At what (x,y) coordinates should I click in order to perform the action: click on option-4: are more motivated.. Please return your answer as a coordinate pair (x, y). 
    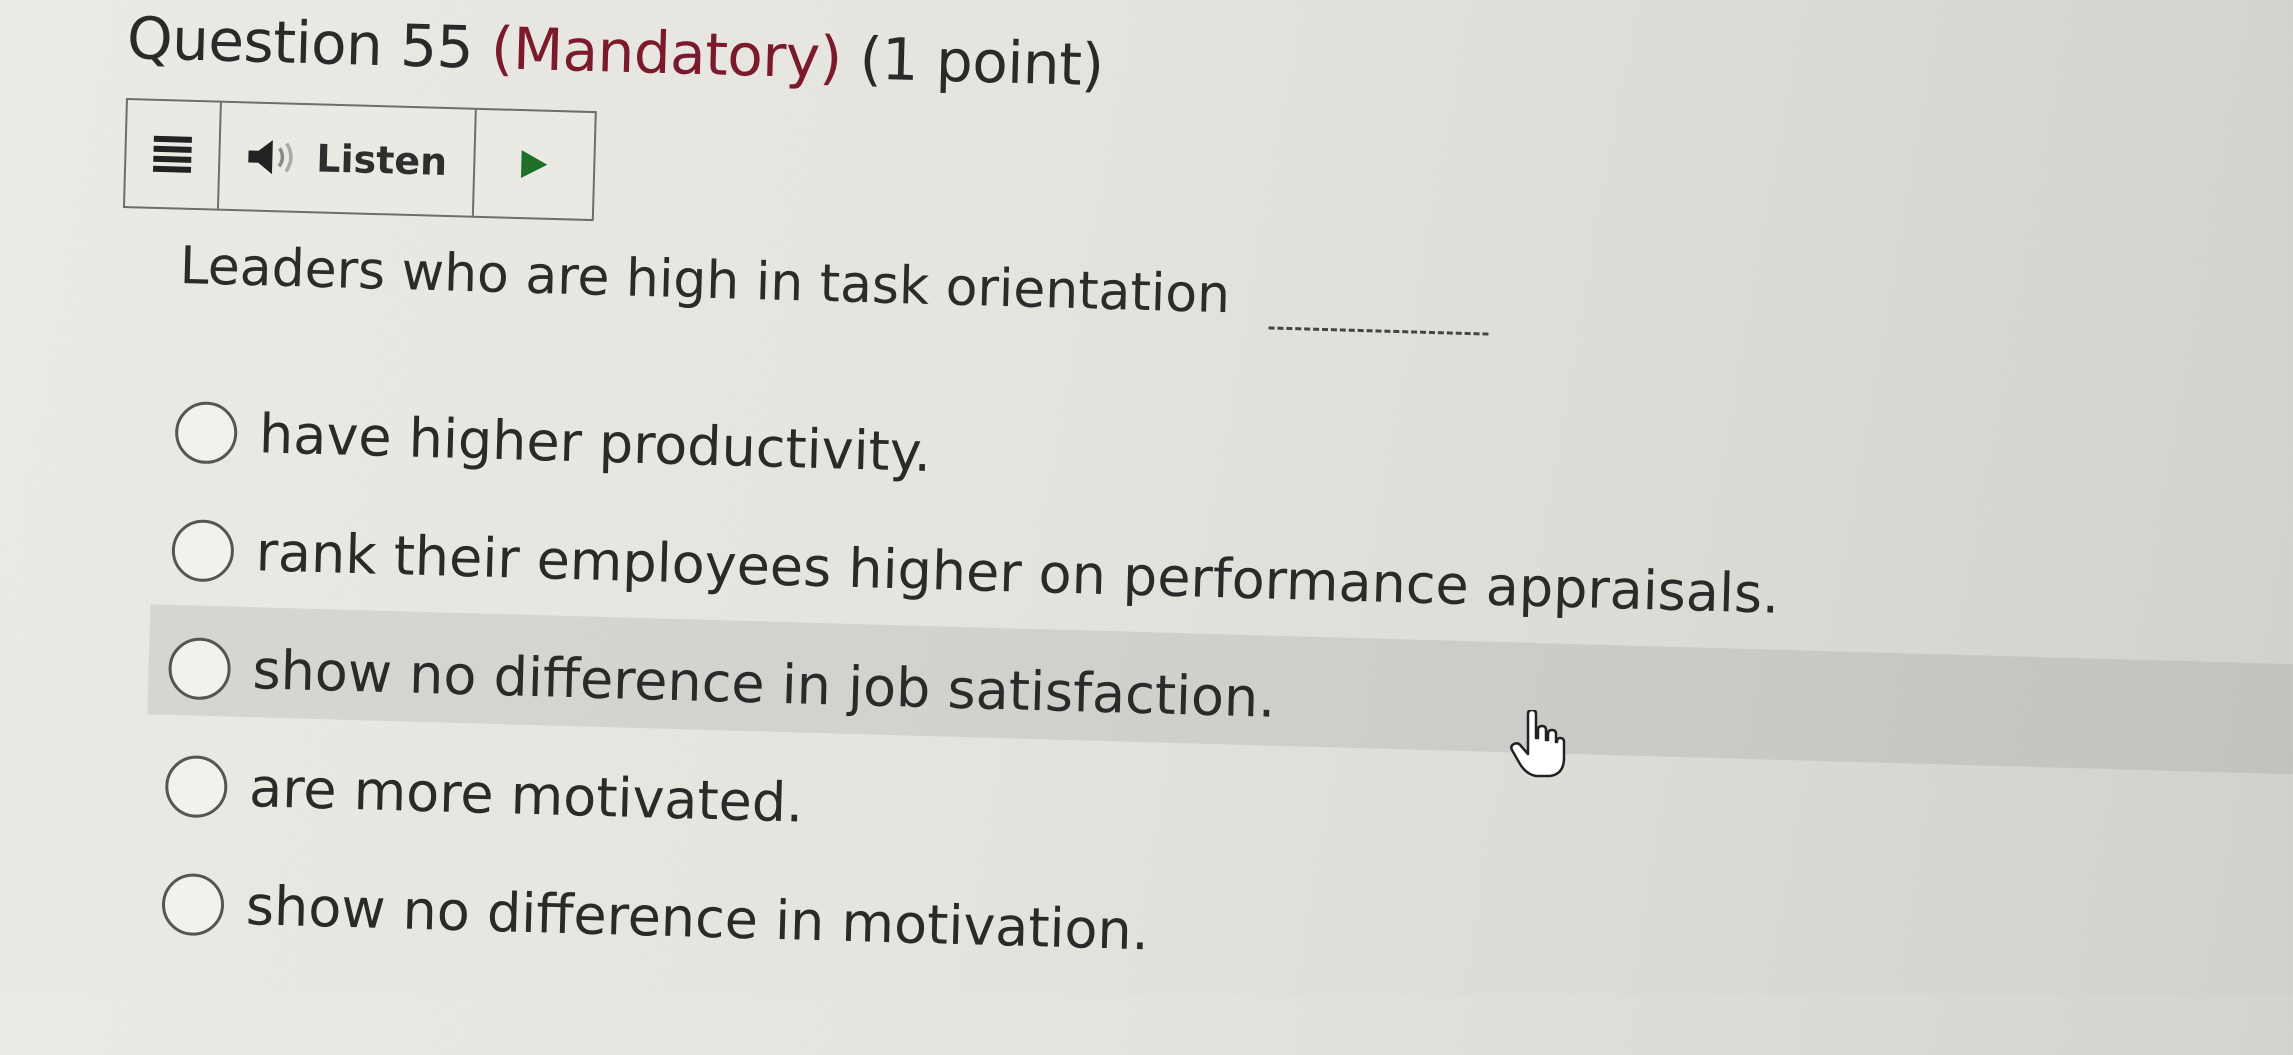
    Looking at the image, I should click on (484, 794).